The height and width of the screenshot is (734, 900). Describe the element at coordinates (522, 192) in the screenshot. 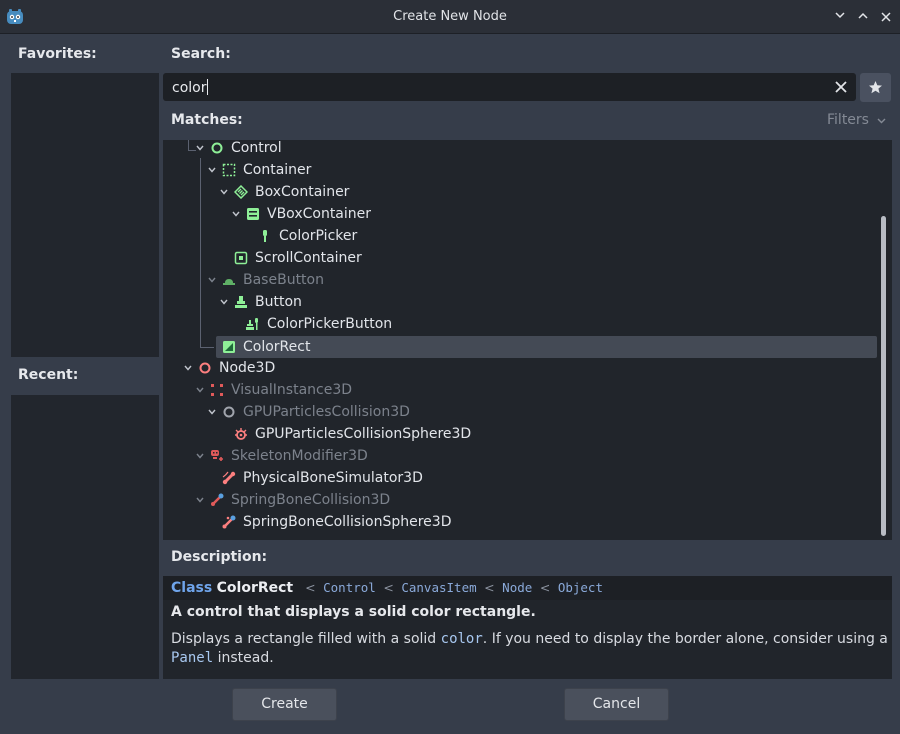

I see `tree-item-box-container: BoxContainer` at that location.